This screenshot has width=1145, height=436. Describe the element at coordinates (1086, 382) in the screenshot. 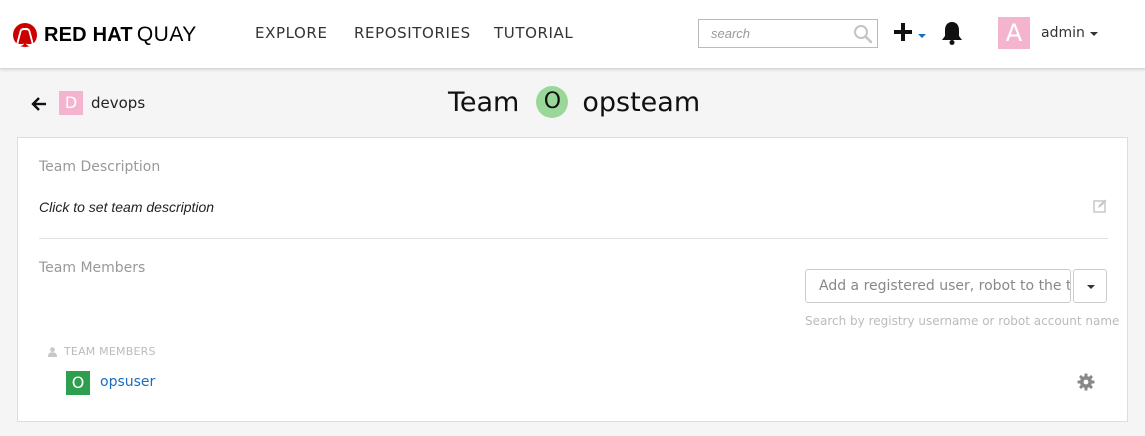

I see `gear-icon` at that location.